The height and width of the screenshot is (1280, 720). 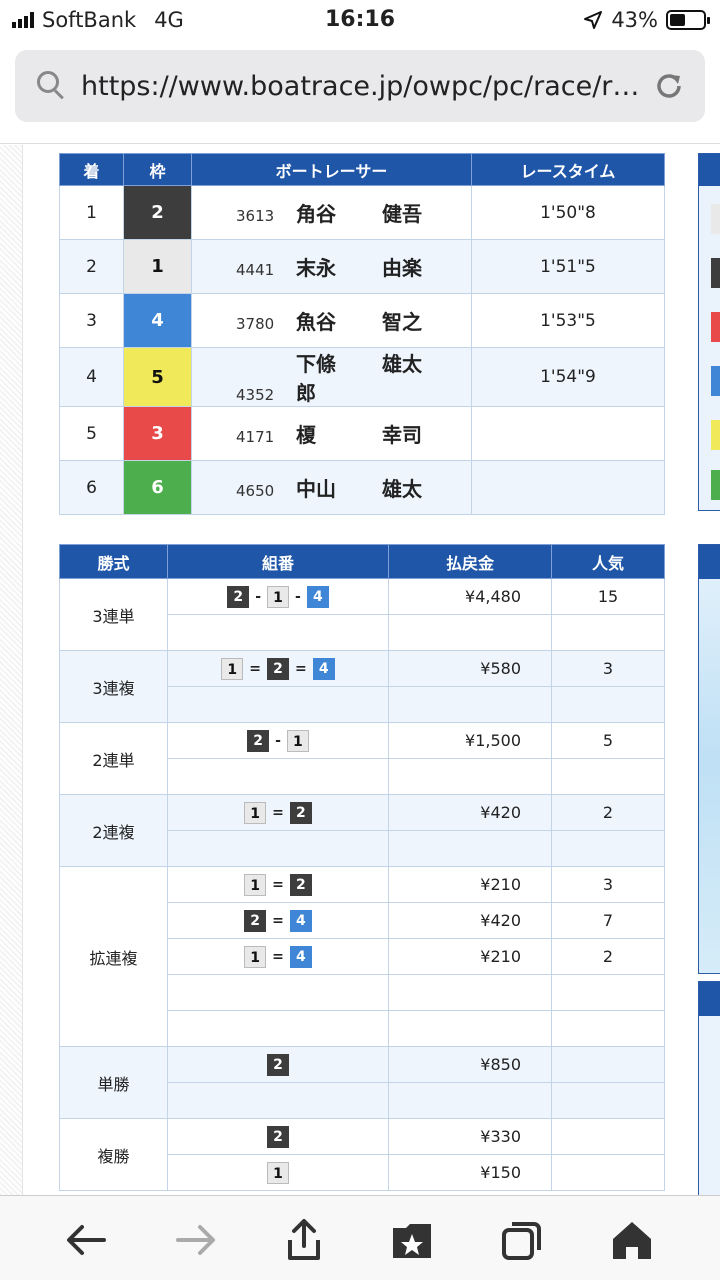 I want to click on header-kind: 勝式, so click(x=113, y=561).